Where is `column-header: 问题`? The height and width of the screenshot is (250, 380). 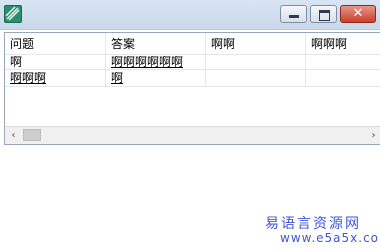 column-header: 问题 is located at coordinates (55, 43).